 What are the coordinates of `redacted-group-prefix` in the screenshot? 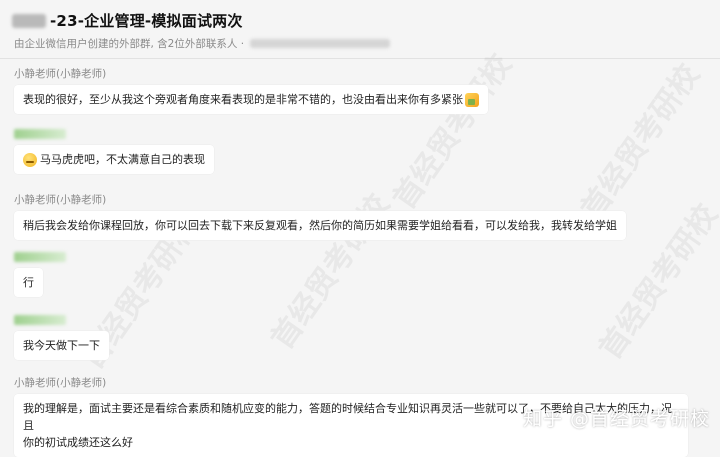 It's located at (29, 20).